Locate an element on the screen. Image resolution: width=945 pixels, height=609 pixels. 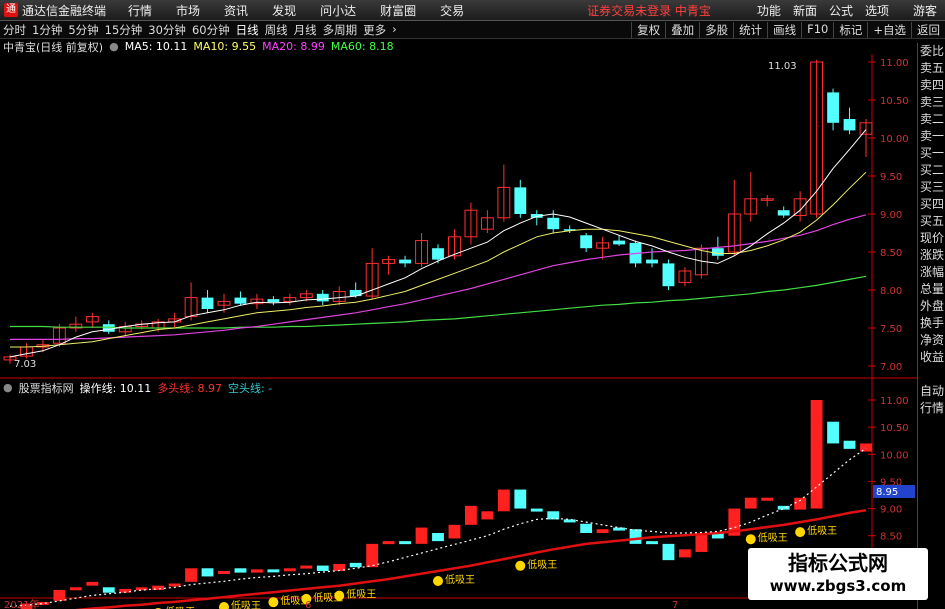
side-item-sell1: 卖一 is located at coordinates (931, 136).